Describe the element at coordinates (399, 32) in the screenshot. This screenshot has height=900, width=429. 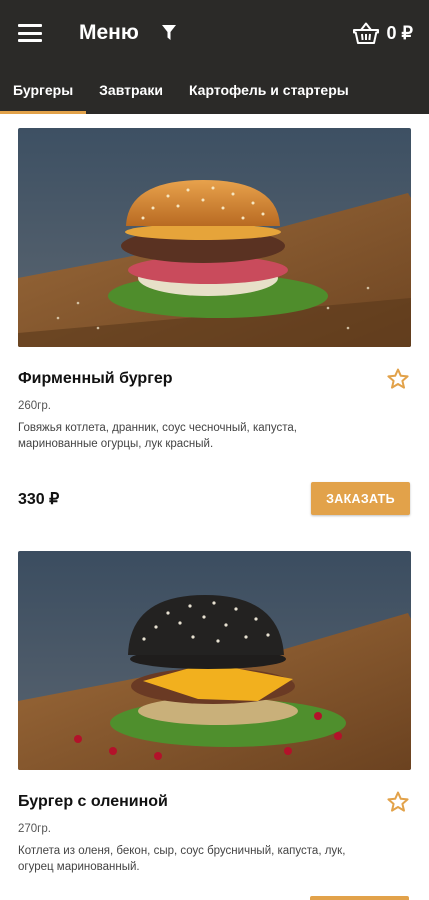
I see `cart-total: 0 ₽` at that location.